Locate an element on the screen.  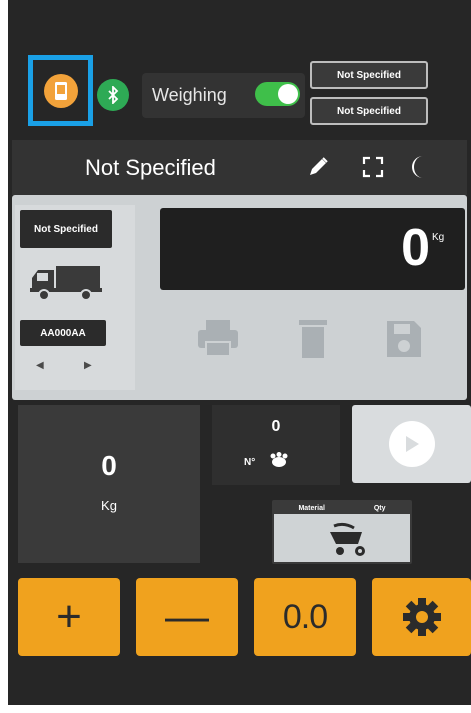
total-weight-box is located at coordinates (109, 484).